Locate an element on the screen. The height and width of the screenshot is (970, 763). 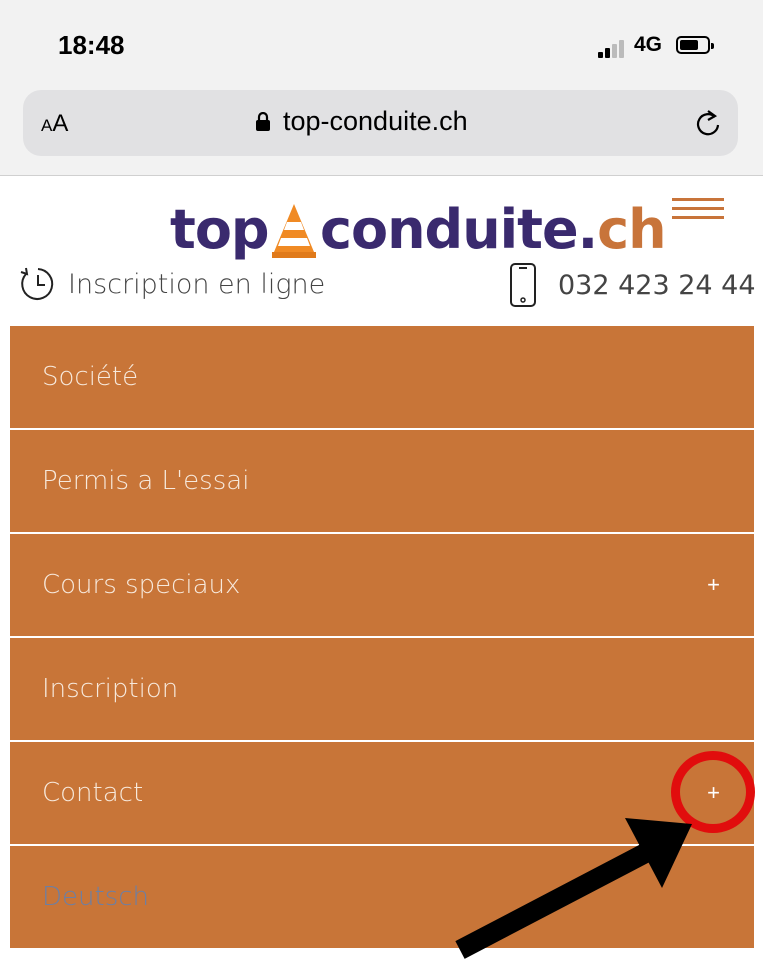
site-logo: top conduite.ch is located at coordinates (418, 233).